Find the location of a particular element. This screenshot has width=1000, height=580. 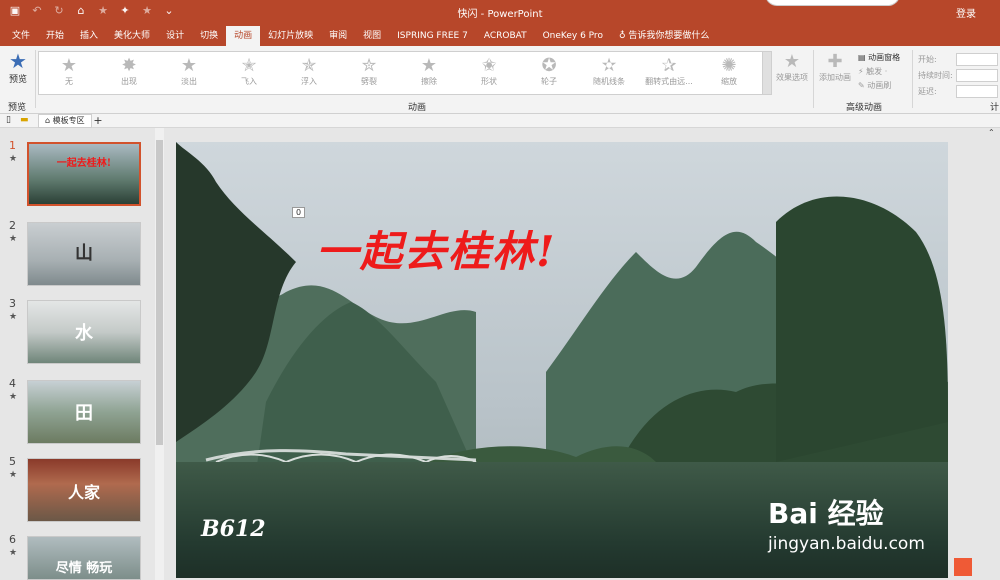

duration-label: 持续时间: is located at coordinates (935, 75).